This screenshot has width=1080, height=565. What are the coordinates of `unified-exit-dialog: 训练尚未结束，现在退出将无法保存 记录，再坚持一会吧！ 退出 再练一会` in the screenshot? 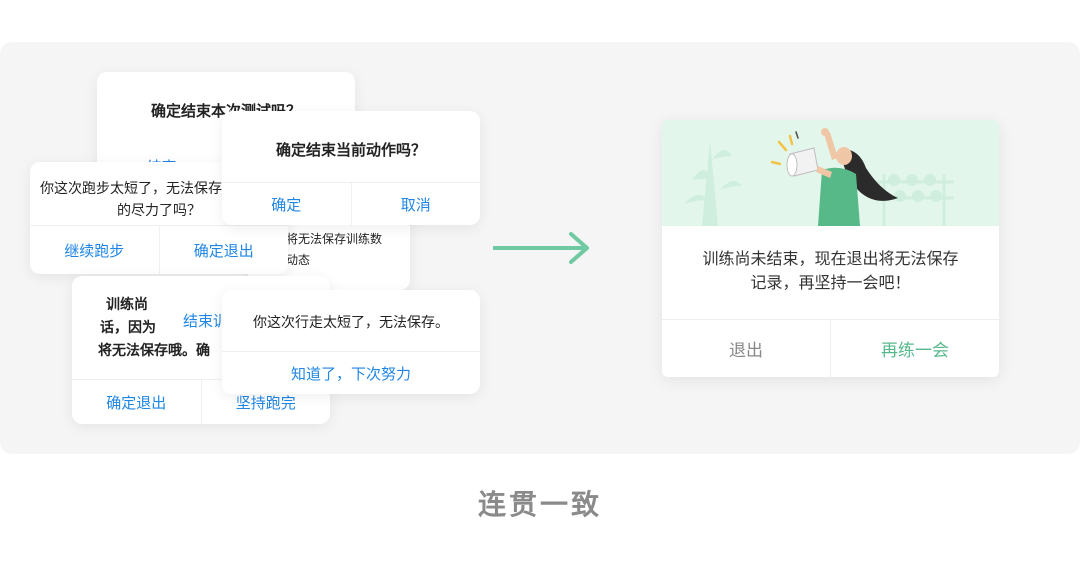 It's located at (830, 248).